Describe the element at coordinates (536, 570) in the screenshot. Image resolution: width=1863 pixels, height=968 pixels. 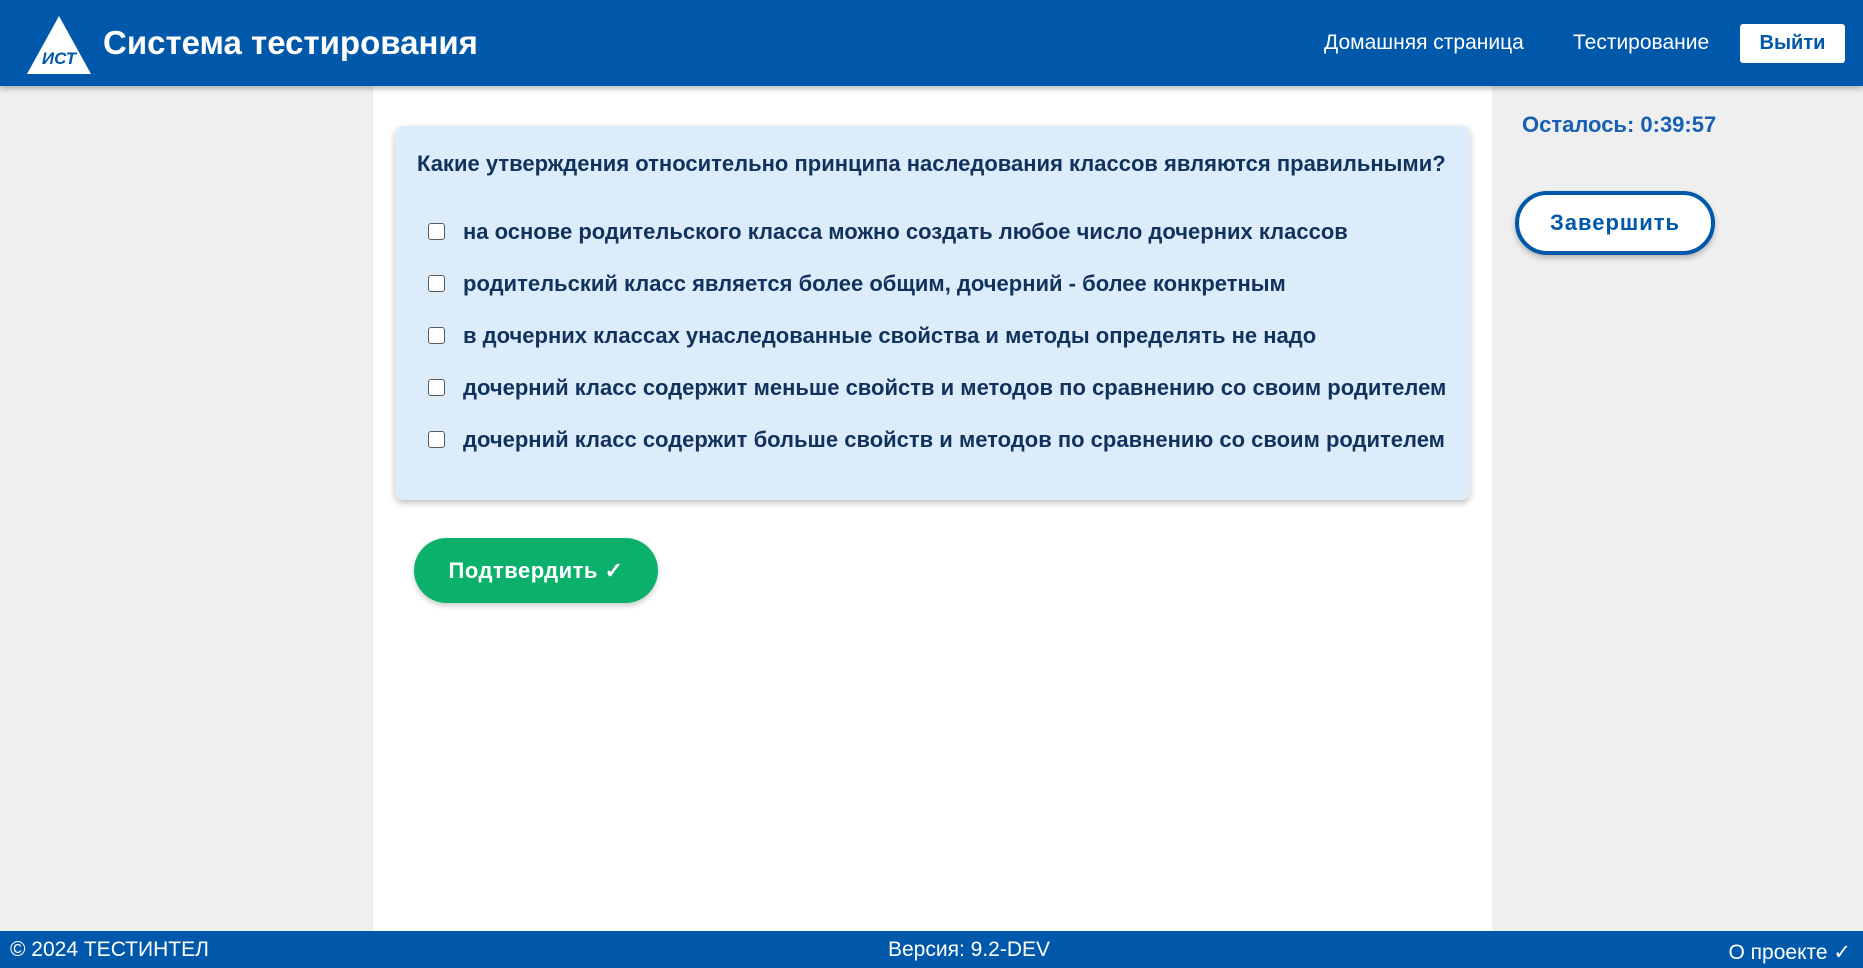
I see `confirm-button: Подтвердить ✓` at that location.